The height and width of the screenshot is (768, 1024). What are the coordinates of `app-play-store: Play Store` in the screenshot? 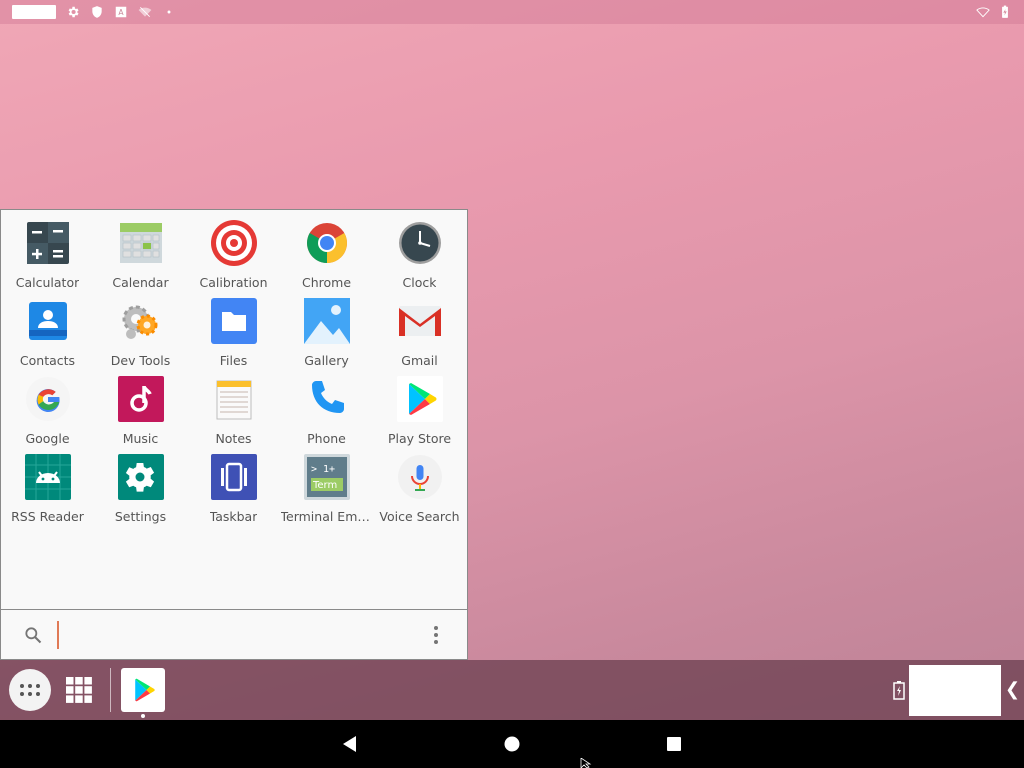 It's located at (419, 411).